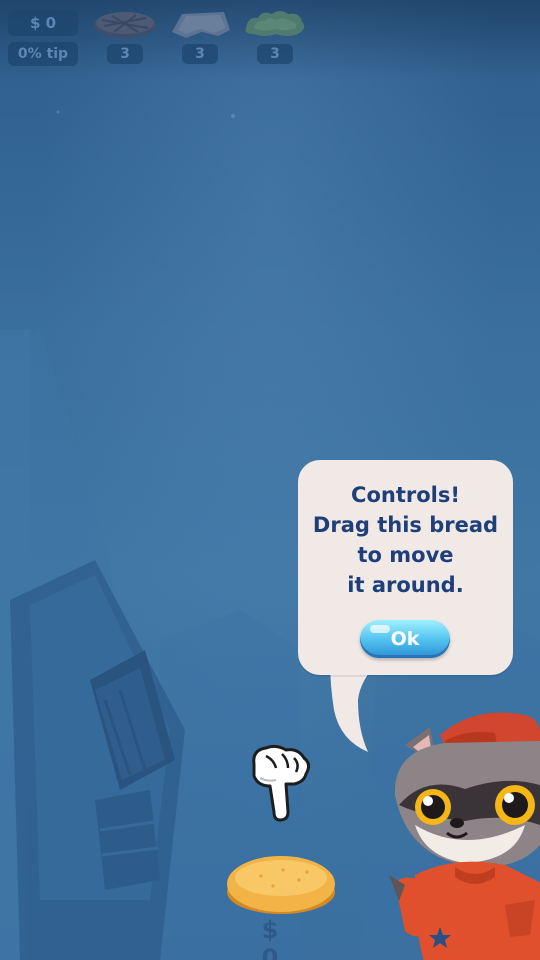 The width and height of the screenshot is (540, 960). What do you see at coordinates (43, 54) in the screenshot?
I see `tip-indicator: 0% tip` at bounding box center [43, 54].